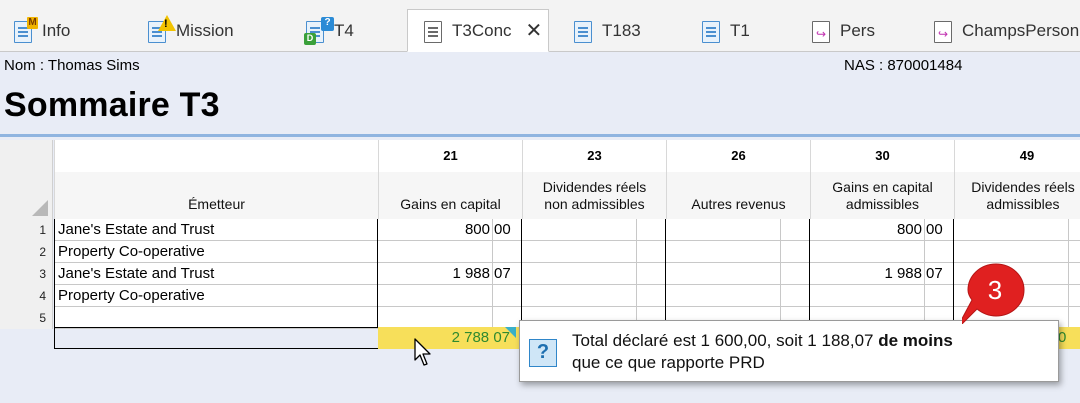  Describe the element at coordinates (319, 31) in the screenshot. I see `document-question-icon: ? D` at that location.